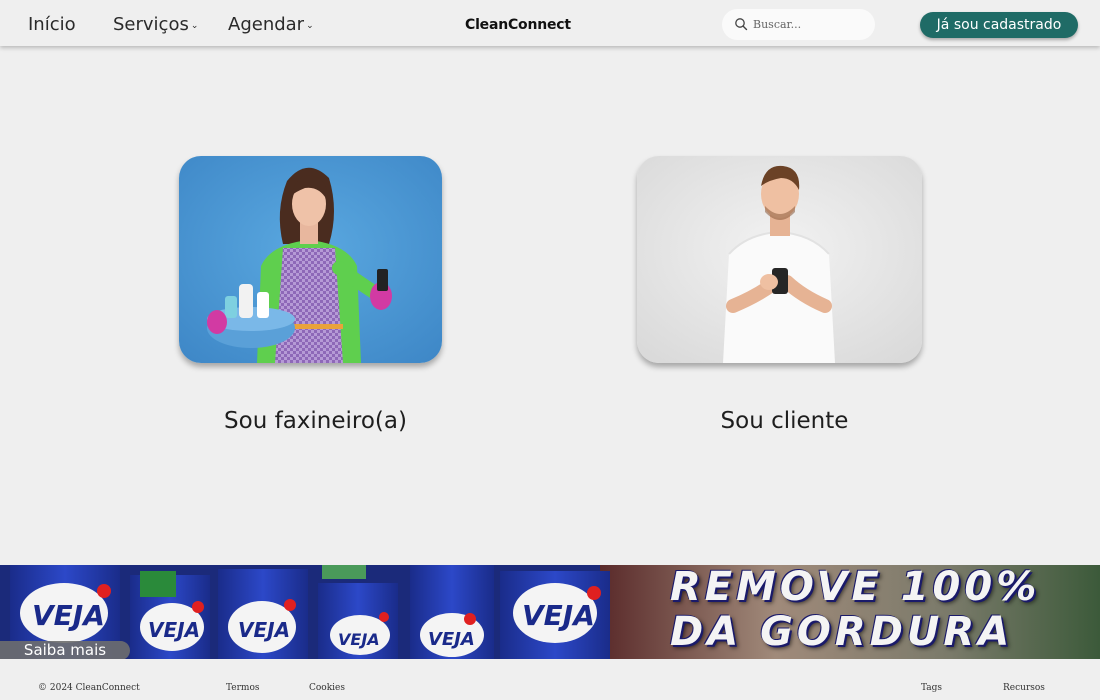  What do you see at coordinates (327, 688) in the screenshot?
I see `footer-link-cookies: Cookies` at bounding box center [327, 688].